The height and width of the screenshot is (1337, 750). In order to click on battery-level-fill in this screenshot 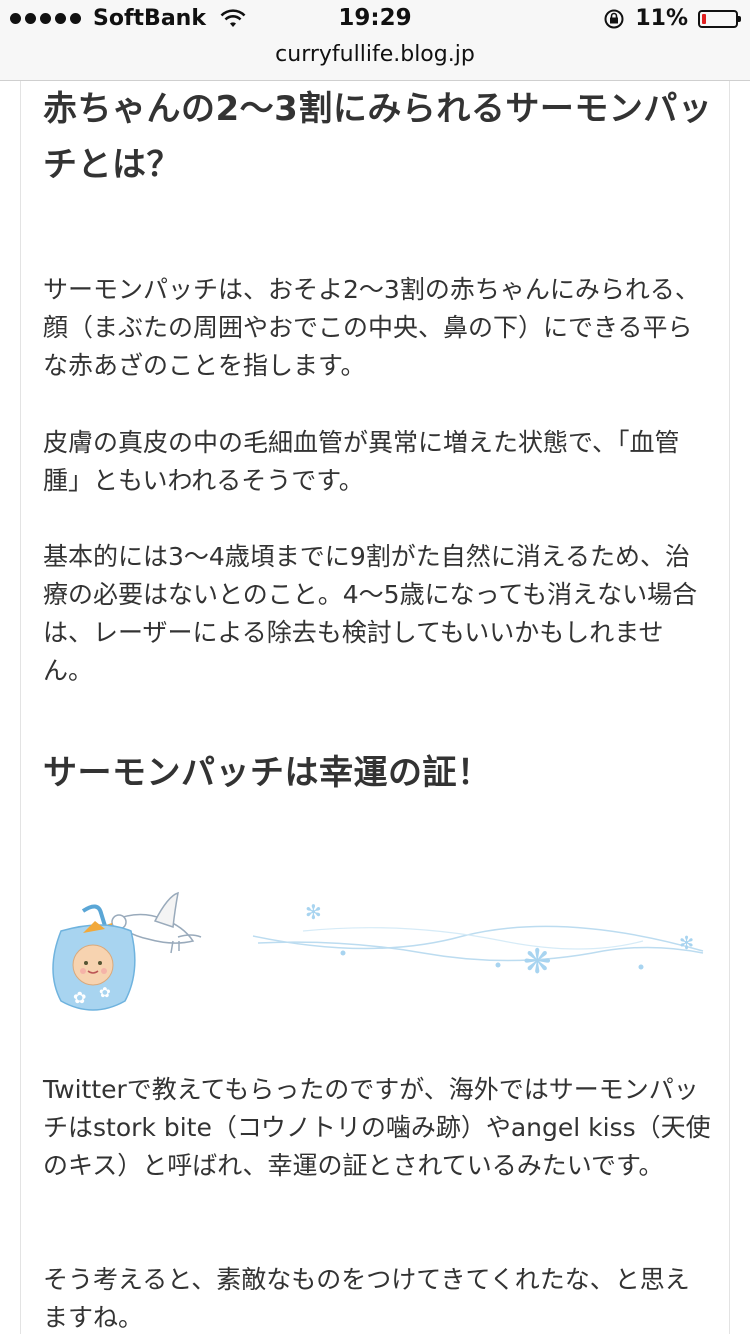, I will do `click(704, 18)`.